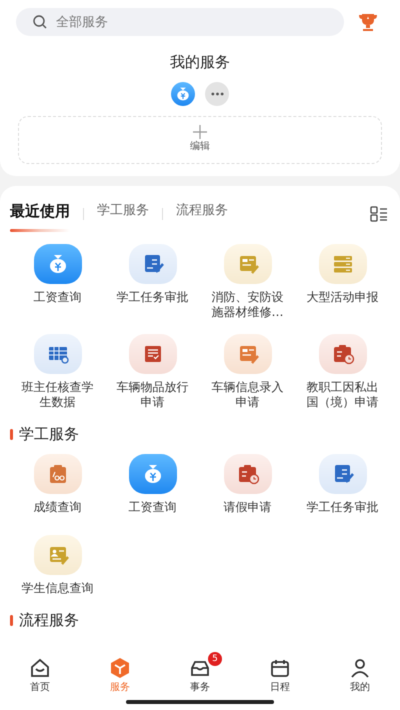 Image resolution: width=400 pixels, height=710 pixels. I want to click on search-icon, so click(40, 22).